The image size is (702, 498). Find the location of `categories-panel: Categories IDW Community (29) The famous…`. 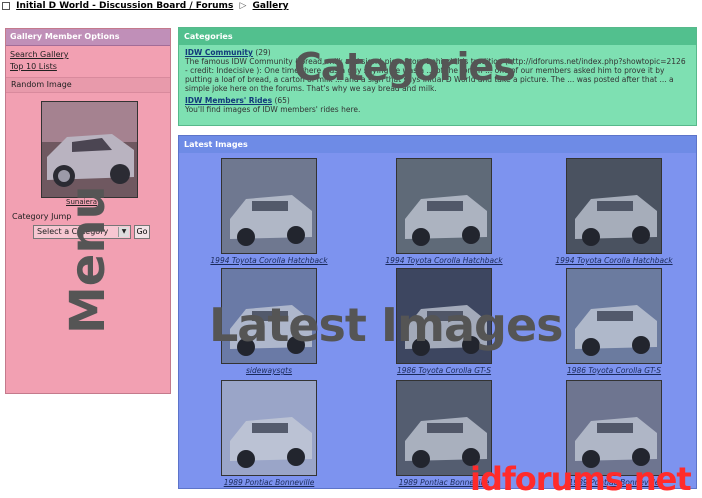

categories-panel: Categories IDW Community (29) The famous… is located at coordinates (437, 76).